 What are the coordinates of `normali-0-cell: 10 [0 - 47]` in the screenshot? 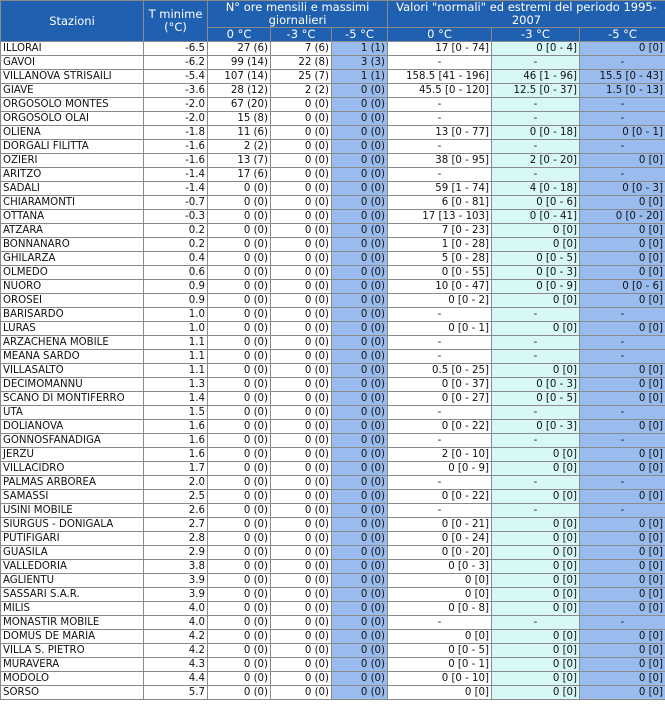 It's located at (439, 286).